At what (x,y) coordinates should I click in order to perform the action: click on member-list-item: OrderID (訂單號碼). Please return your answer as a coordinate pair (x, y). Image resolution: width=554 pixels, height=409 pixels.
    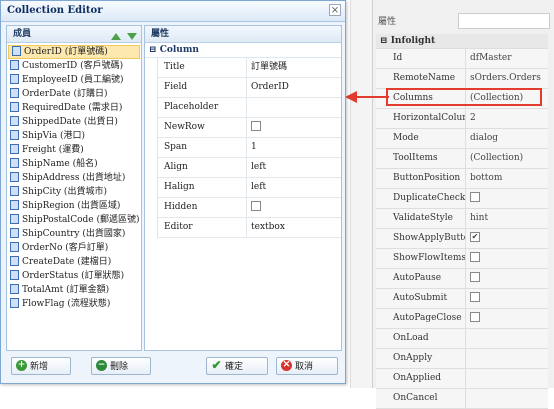
    Looking at the image, I should click on (74, 52).